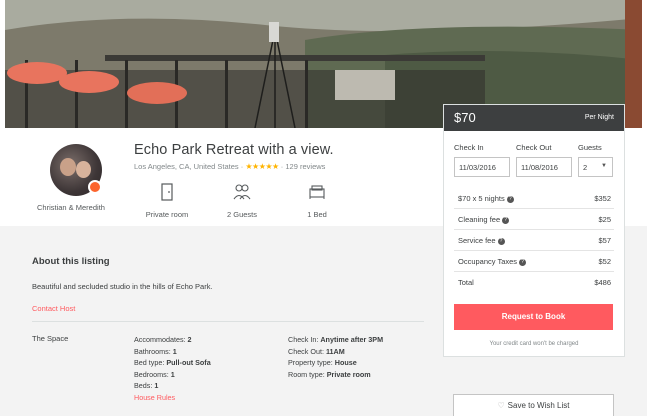 The height and width of the screenshot is (416, 647). I want to click on wishlist-label: Save to Wish List, so click(538, 405).